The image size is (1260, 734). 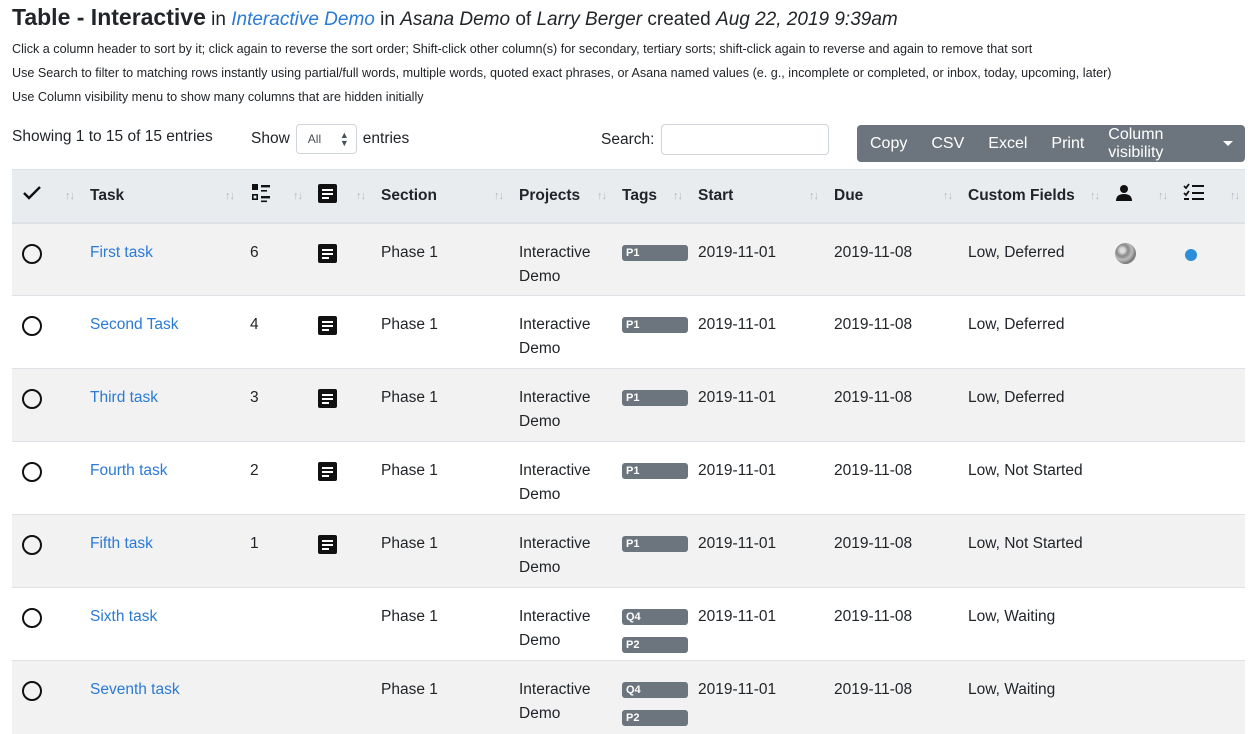 What do you see at coordinates (1209, 196) in the screenshot?
I see `col-dependencies: ↑↓` at bounding box center [1209, 196].